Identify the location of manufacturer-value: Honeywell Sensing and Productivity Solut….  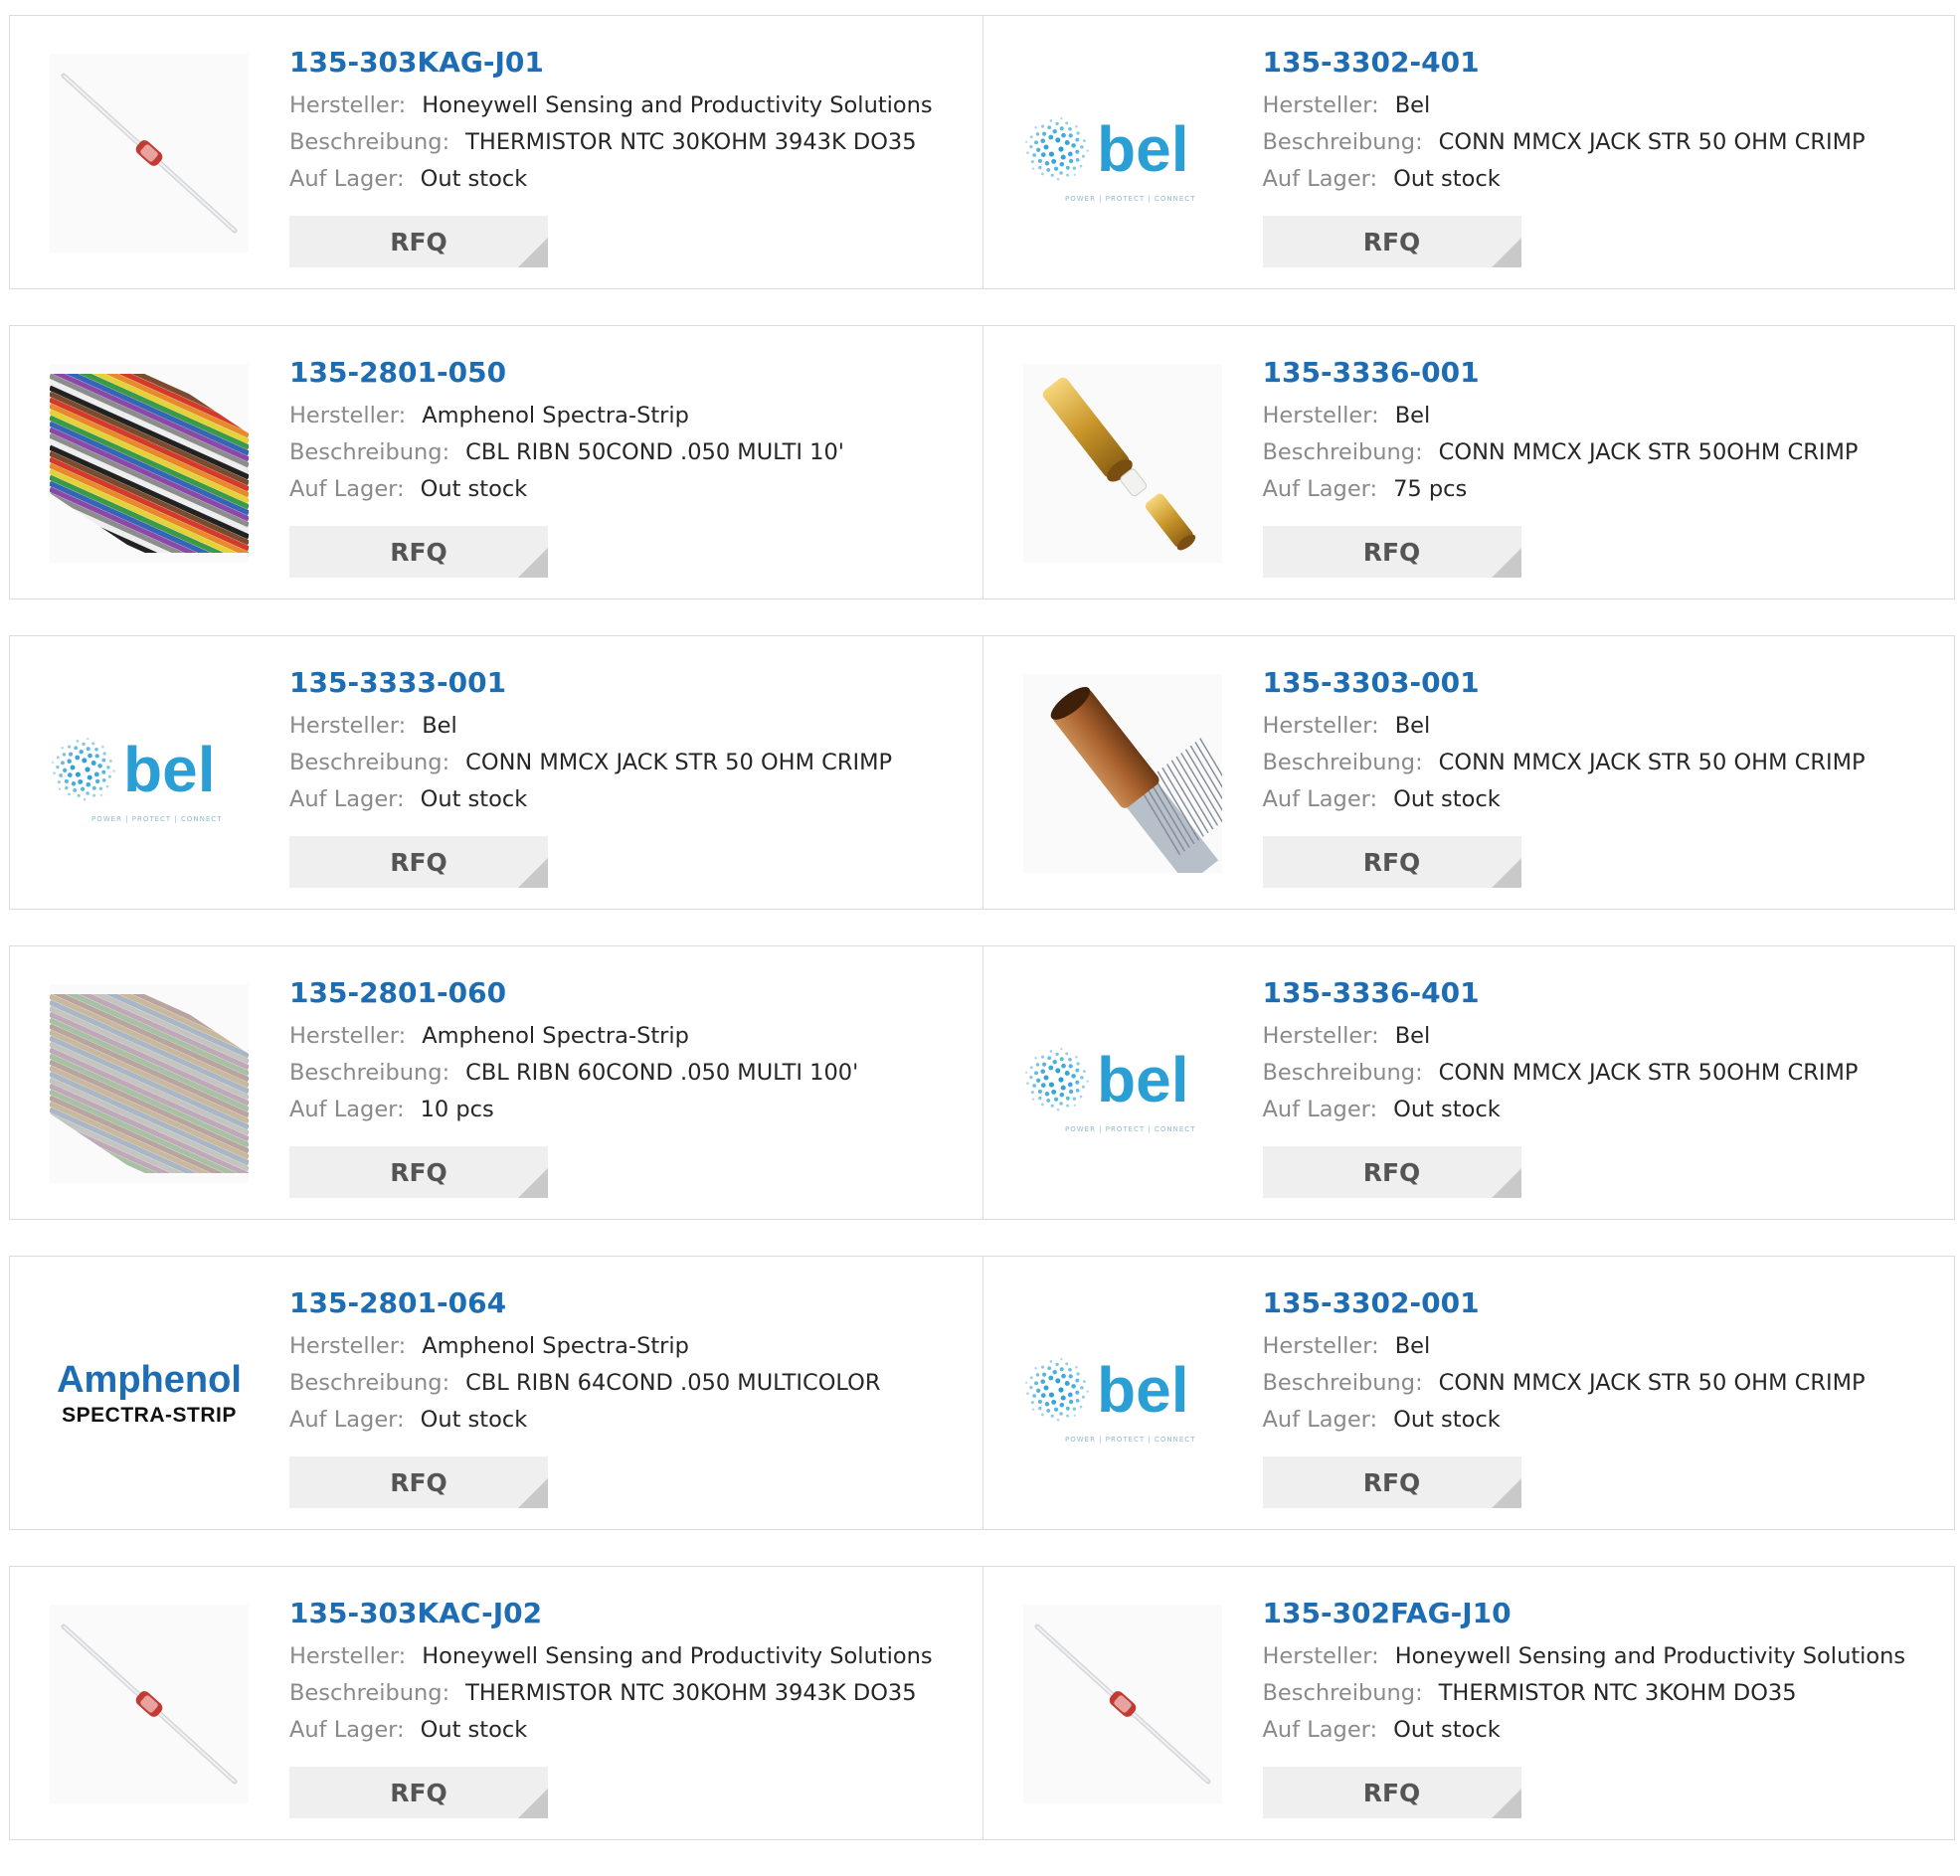
(677, 105).